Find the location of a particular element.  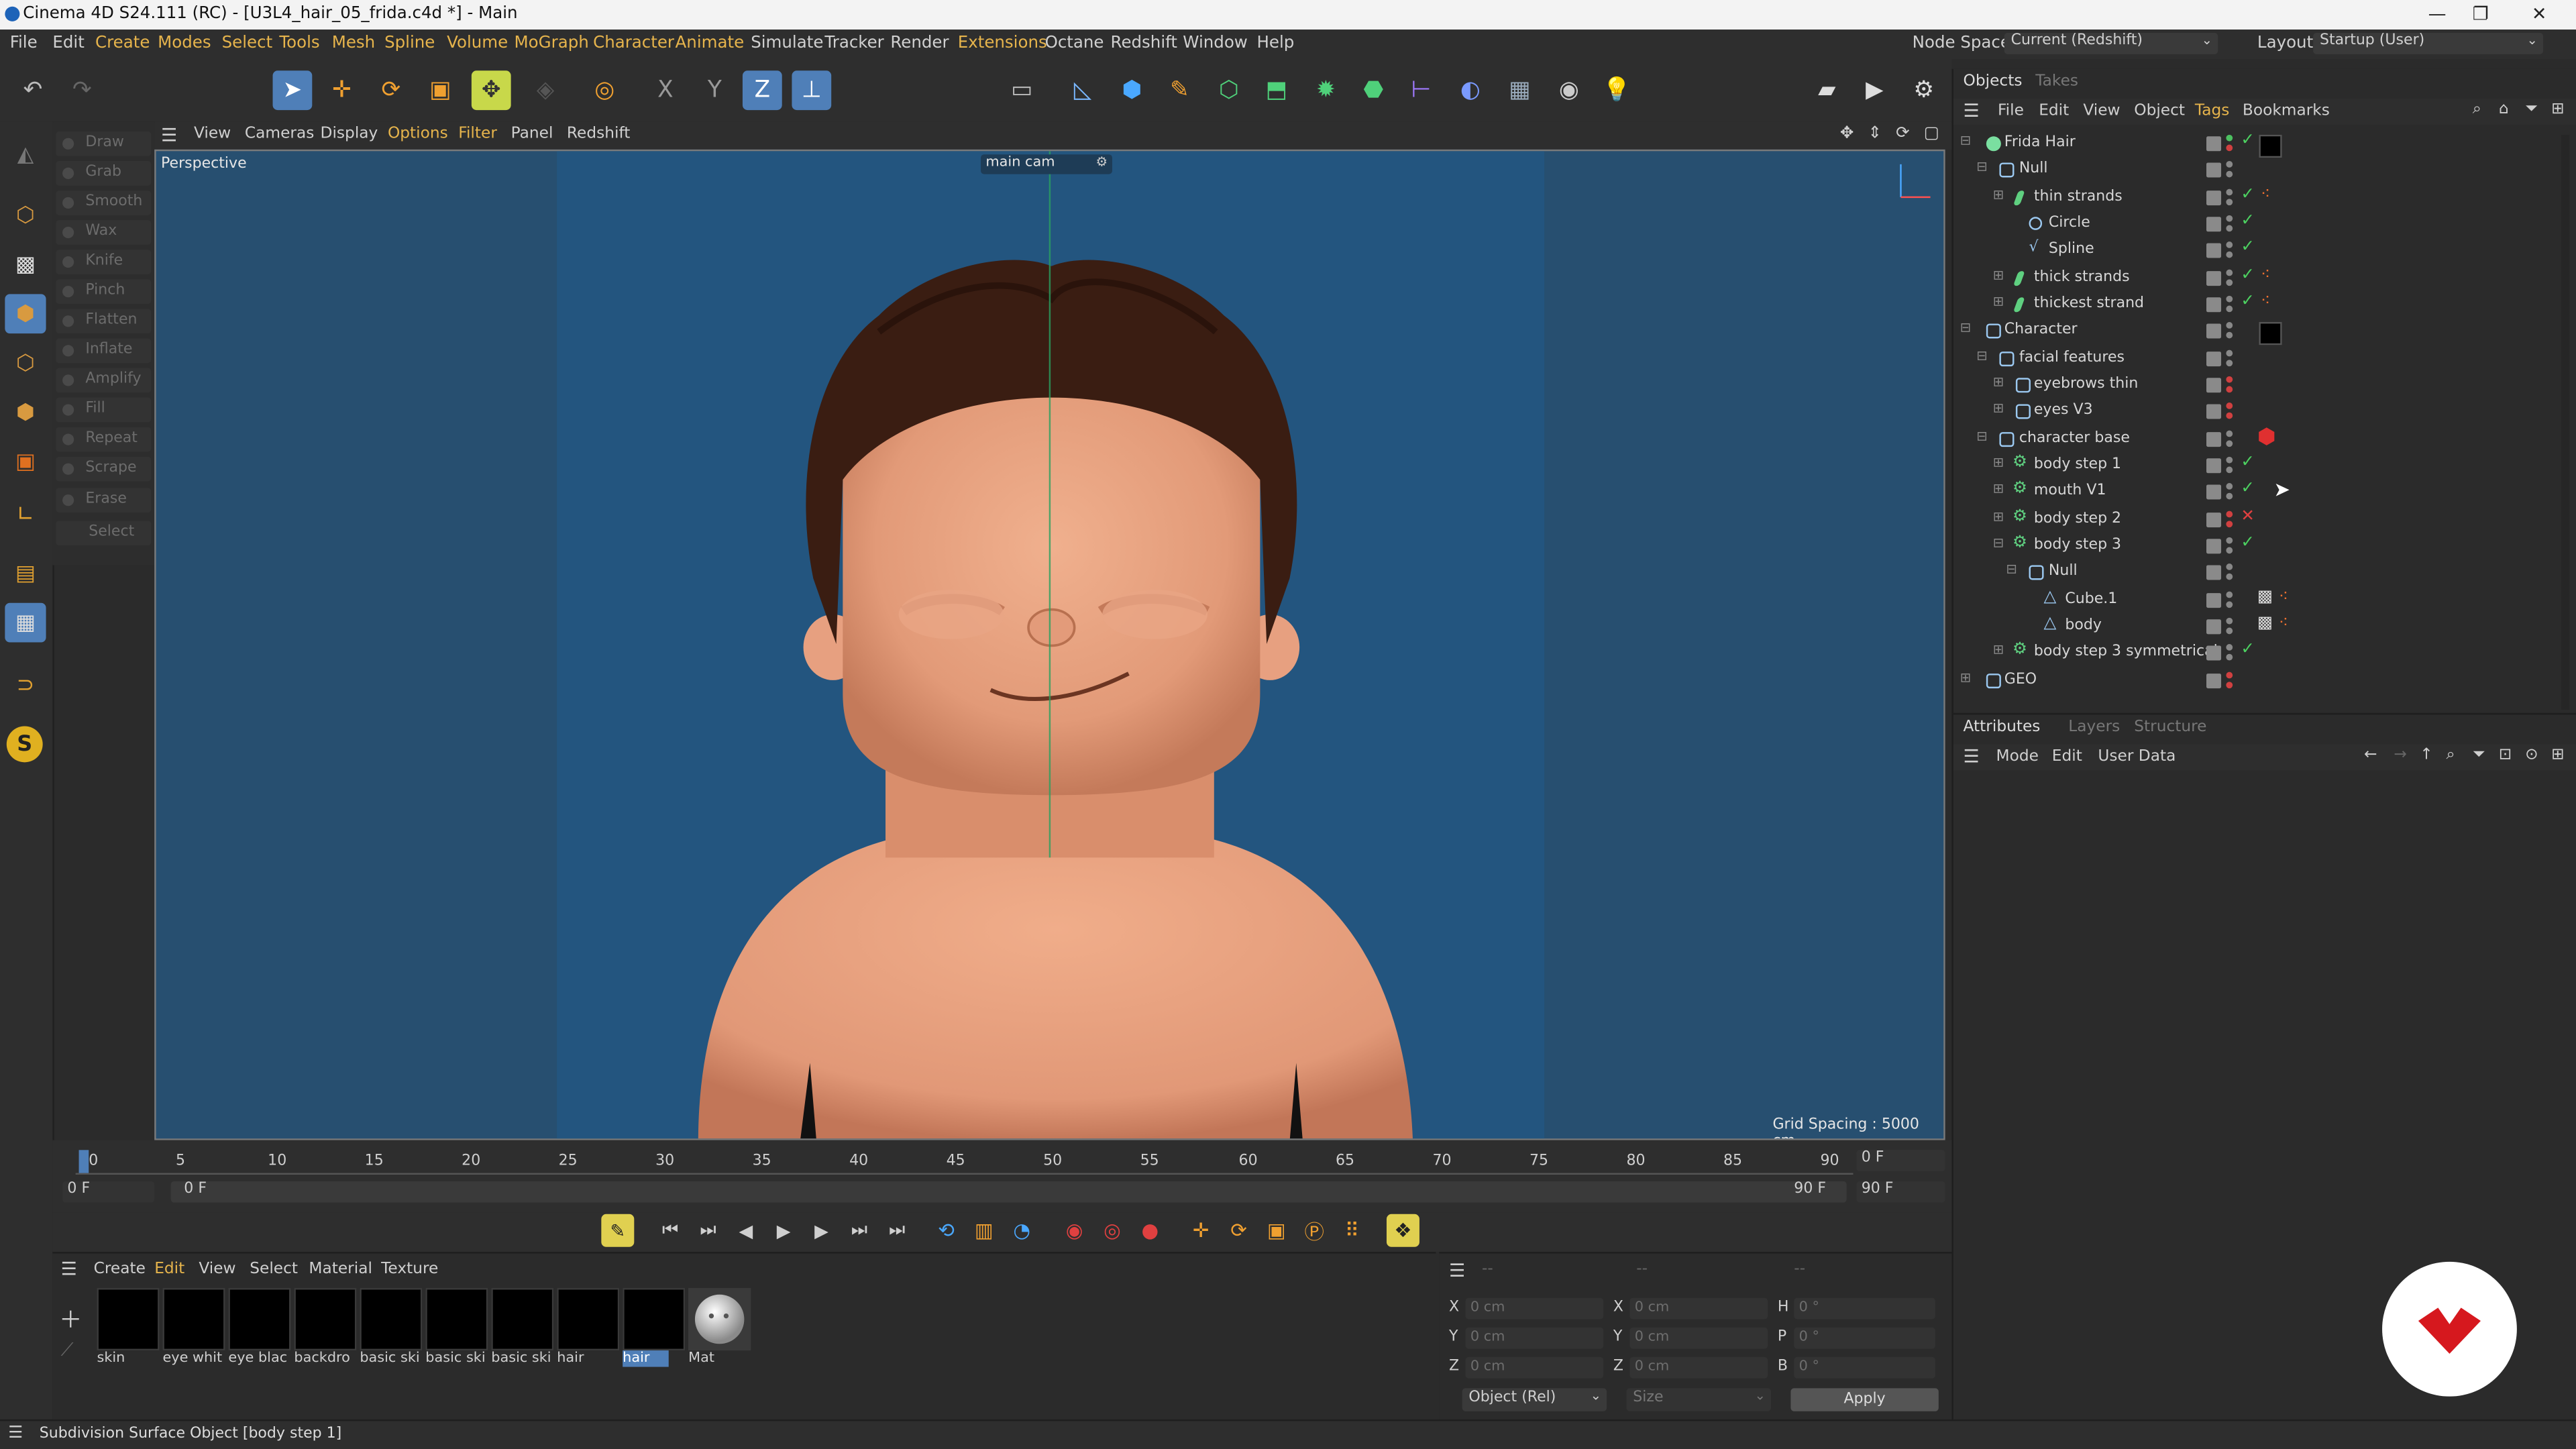

material-swatch-eye-white is located at coordinates (193, 1319).